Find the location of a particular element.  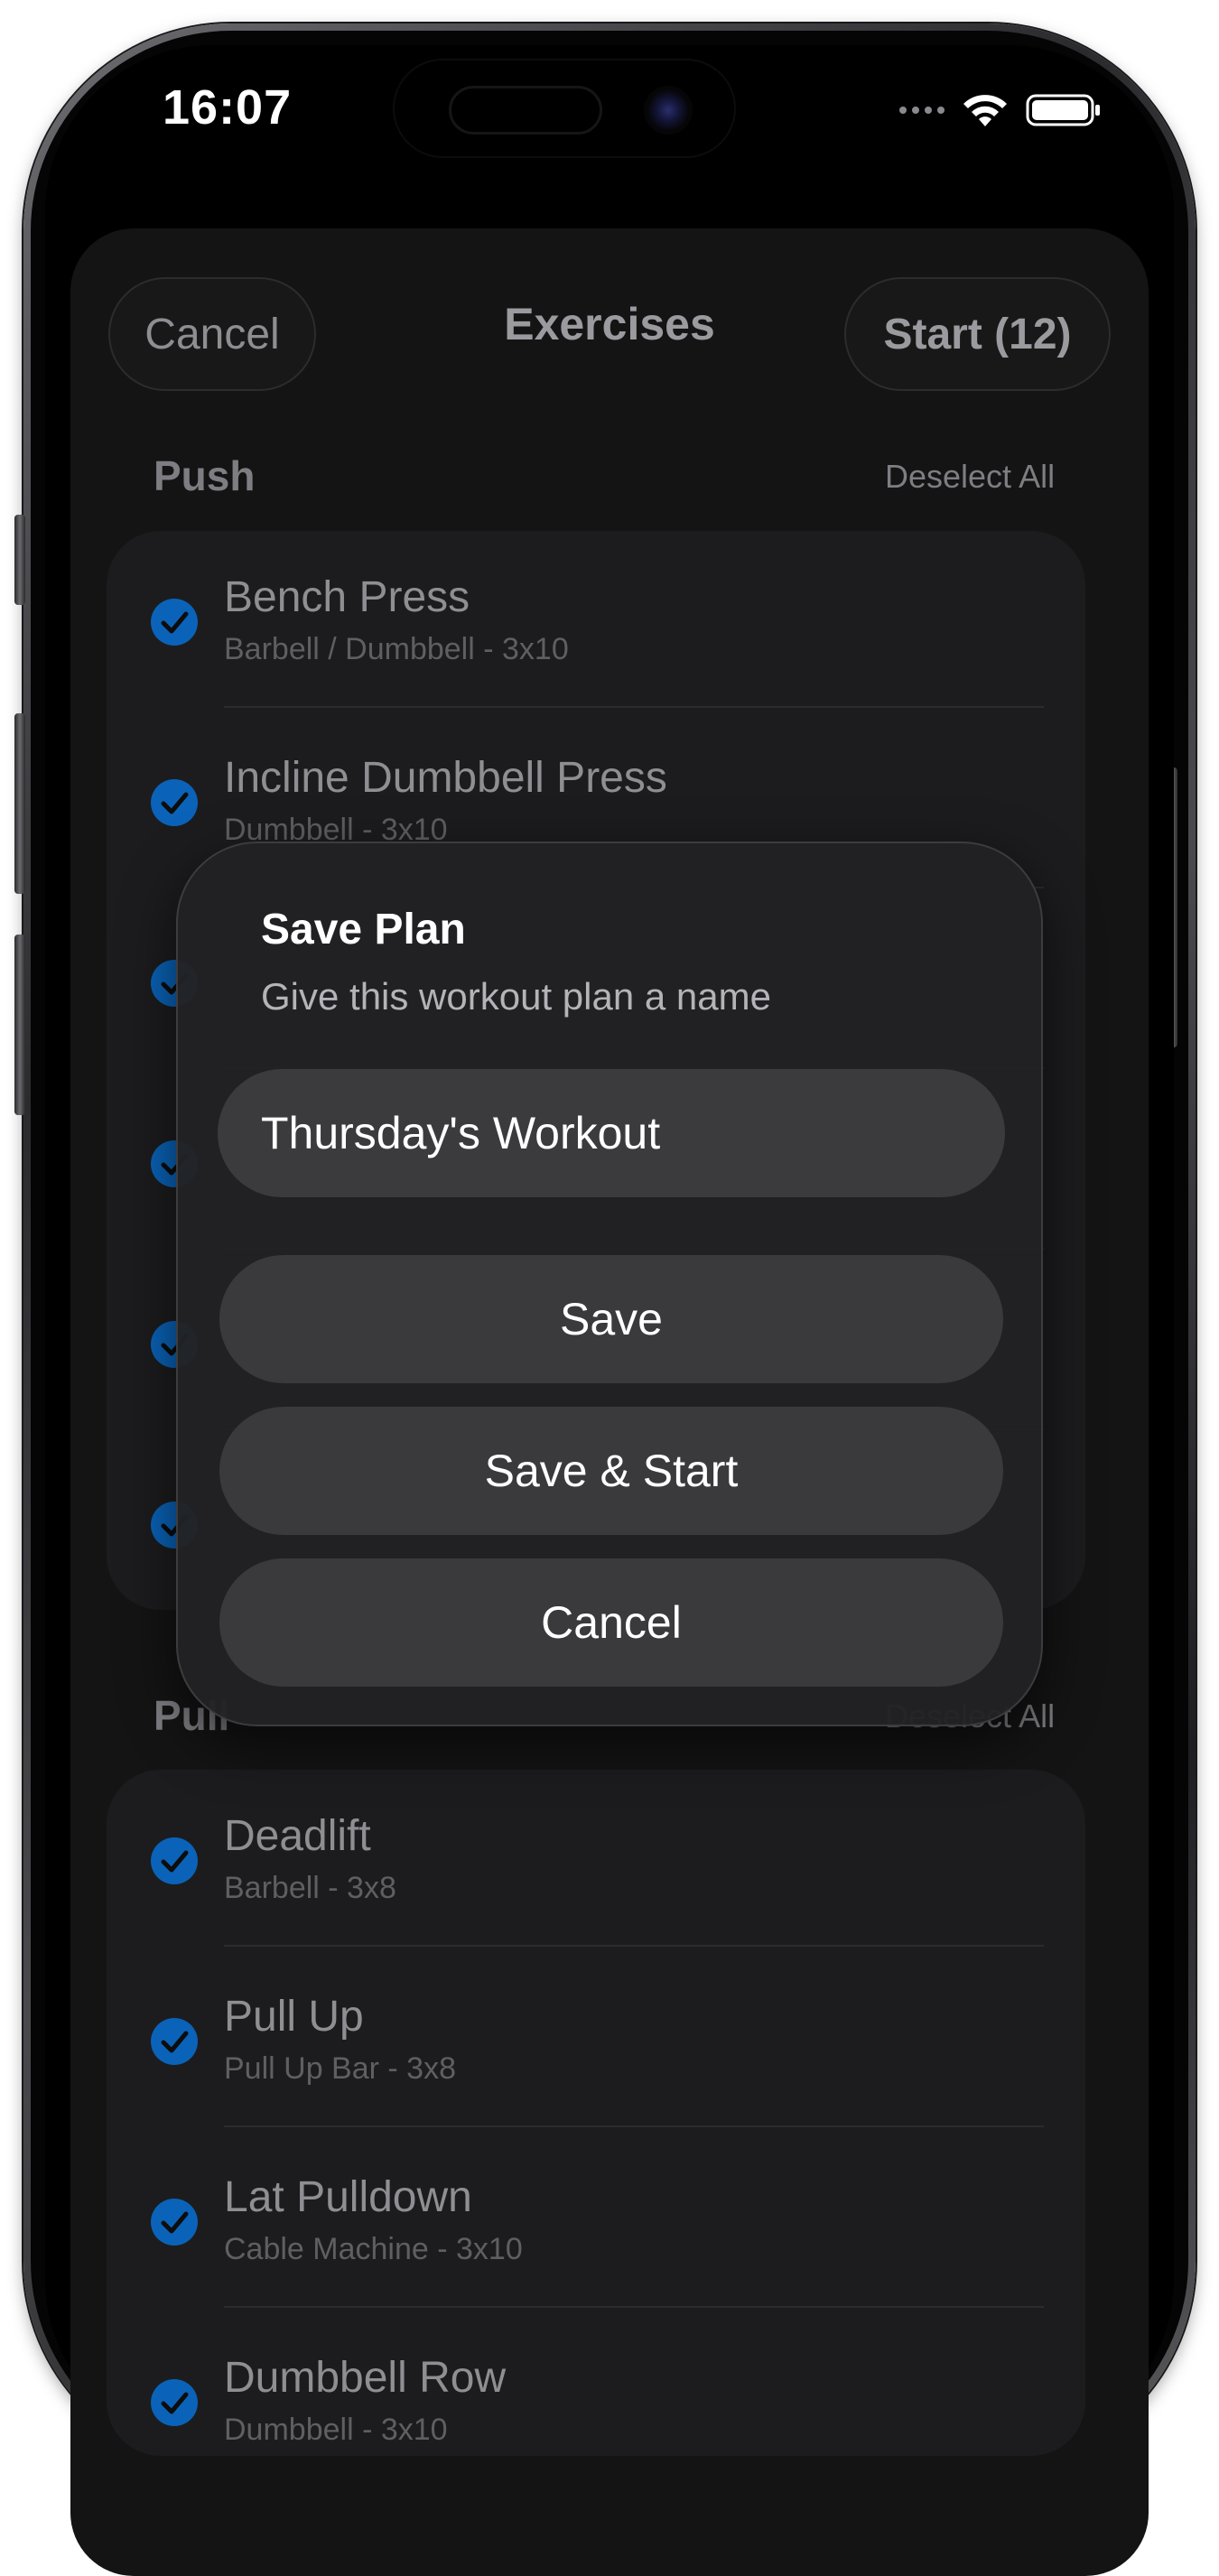

list-item: Deadlift Barbell - 3x8 is located at coordinates (596, 1858).